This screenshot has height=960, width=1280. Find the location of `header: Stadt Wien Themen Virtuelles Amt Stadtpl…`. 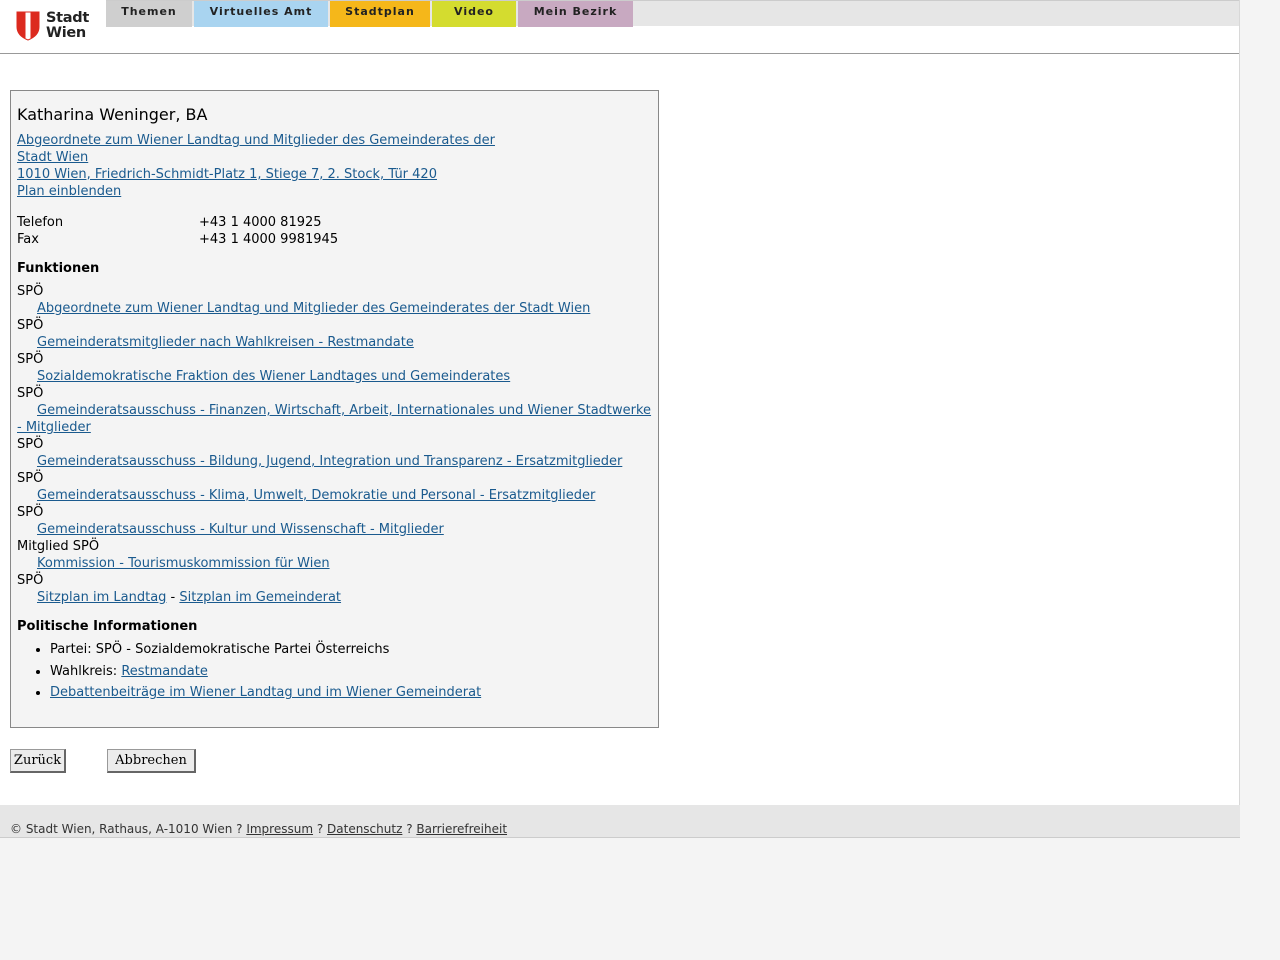

header: Stadt Wien Themen Virtuelles Amt Stadtpl… is located at coordinates (619, 27).